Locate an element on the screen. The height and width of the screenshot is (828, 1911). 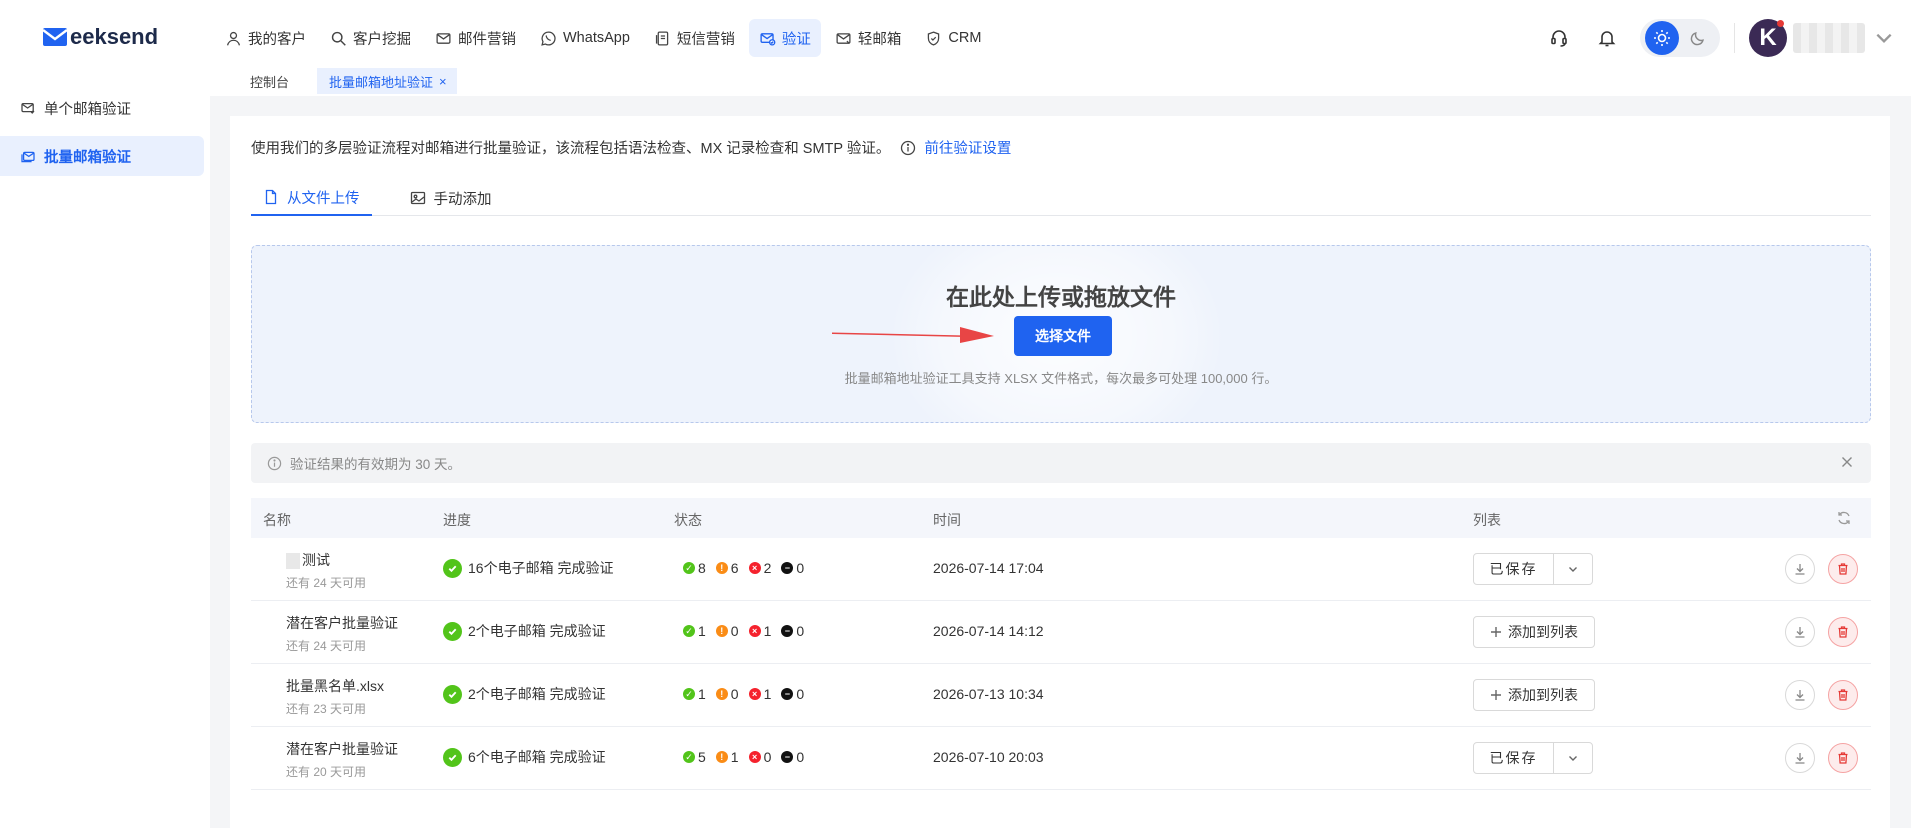
row-progress: 6个电子邮箱 完成验证 is located at coordinates (524, 757).